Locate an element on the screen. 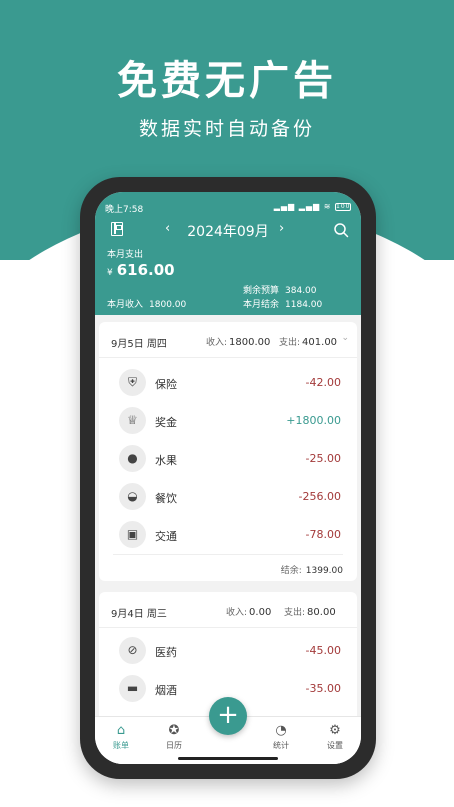  pill-icon: ⊘ is located at coordinates (132, 650).